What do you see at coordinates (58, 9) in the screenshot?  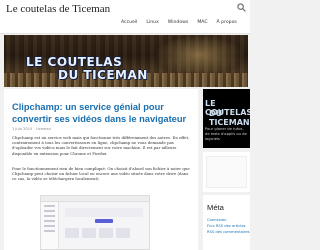 I see `site-title: Le coutelas de Ticeman` at bounding box center [58, 9].